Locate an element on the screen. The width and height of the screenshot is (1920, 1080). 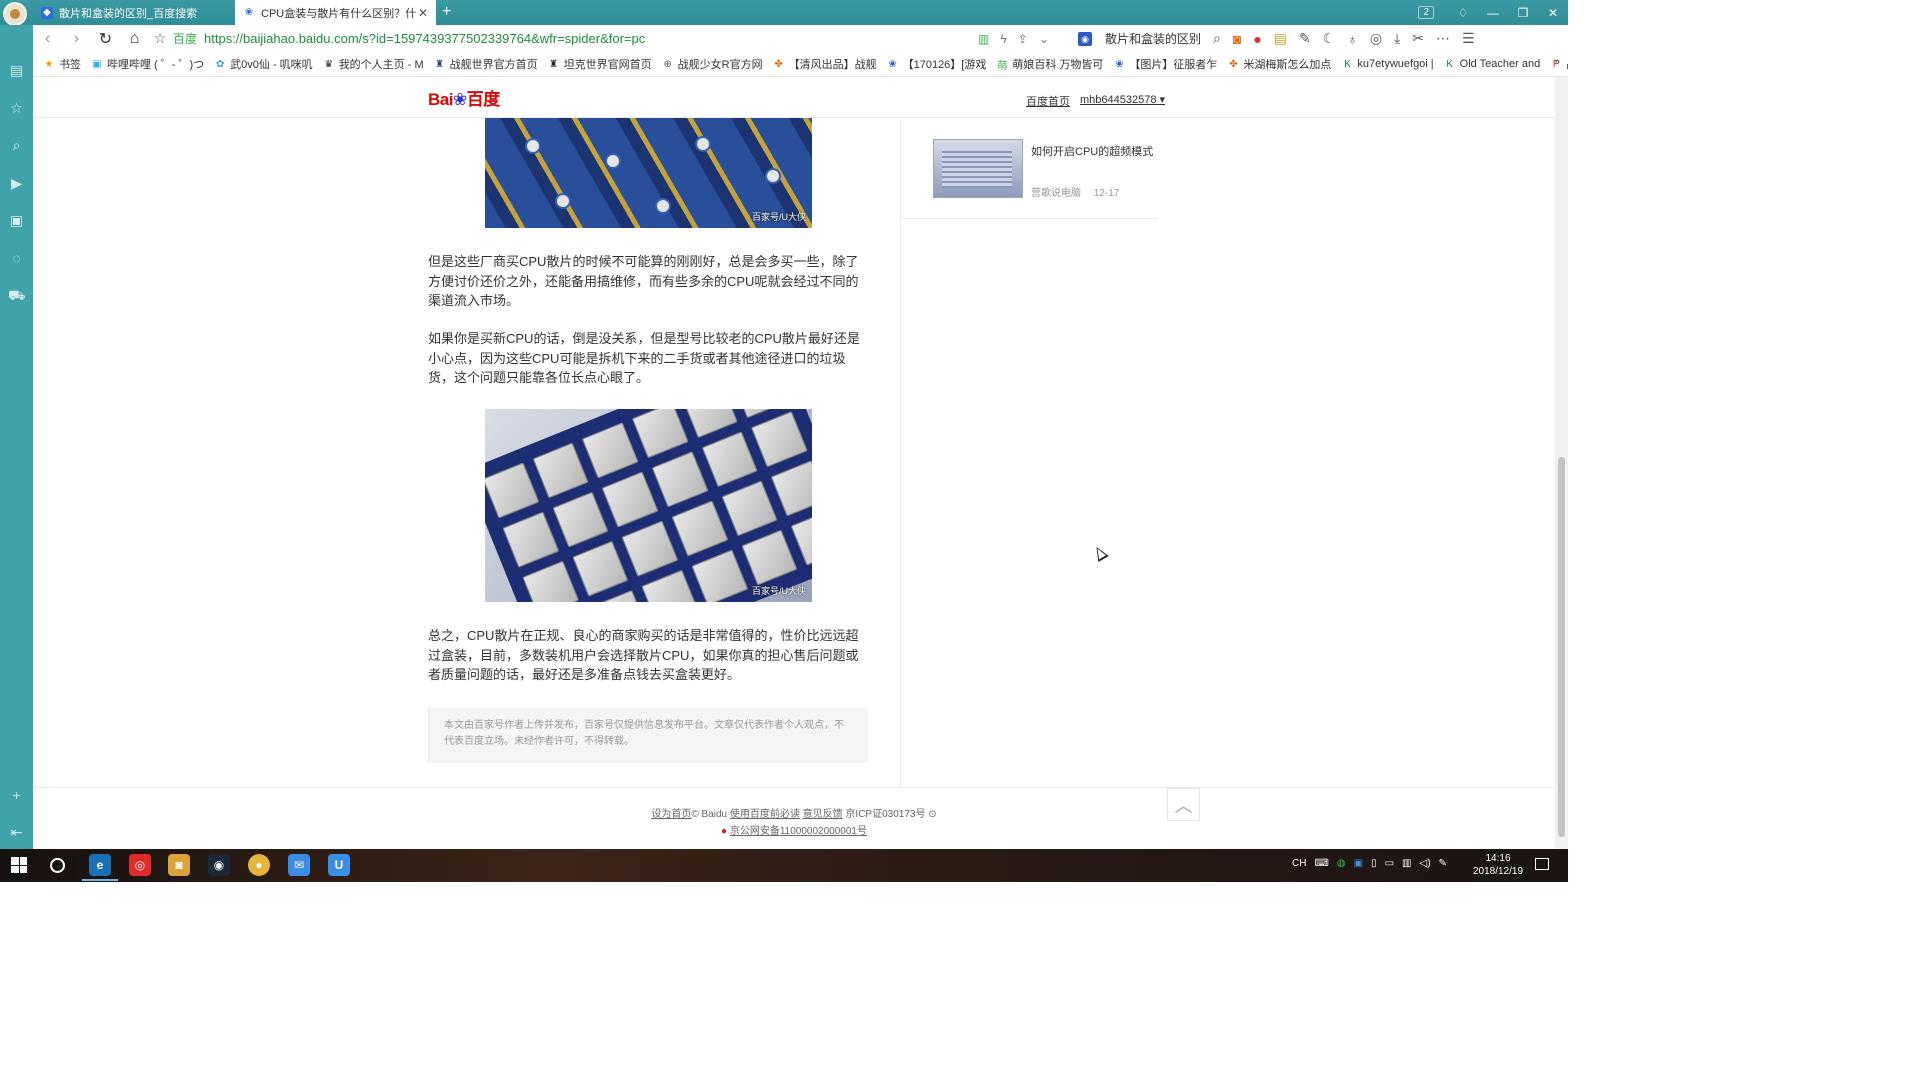
adblock-icon: ● is located at coordinates (1257, 39).